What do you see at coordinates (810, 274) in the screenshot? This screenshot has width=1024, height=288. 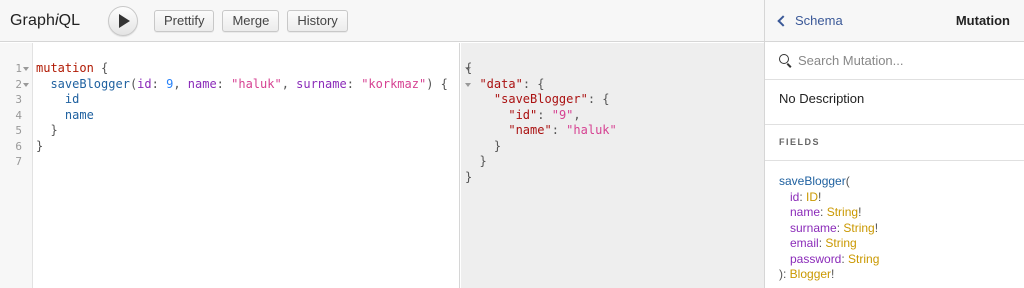 I see `return-type-link: Blogger` at bounding box center [810, 274].